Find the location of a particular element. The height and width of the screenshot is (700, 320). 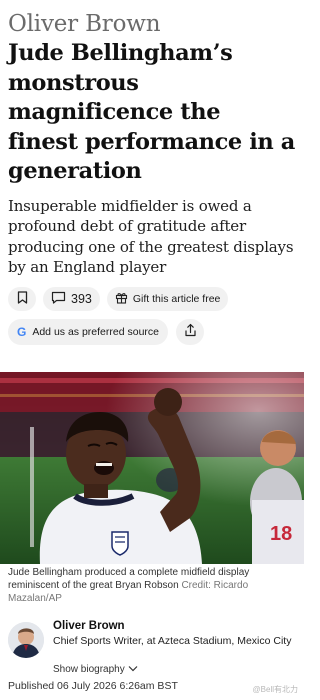

show-biography-label: Show biography is located at coordinates (89, 669).